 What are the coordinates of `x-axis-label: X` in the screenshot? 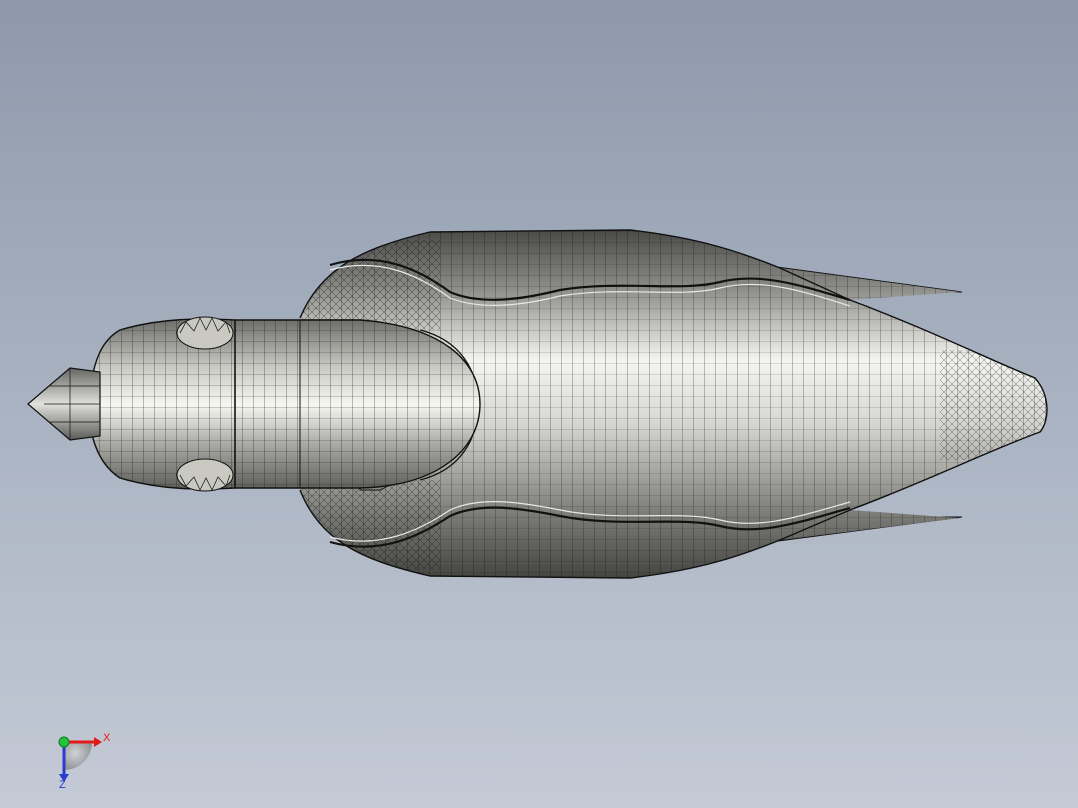 It's located at (107, 738).